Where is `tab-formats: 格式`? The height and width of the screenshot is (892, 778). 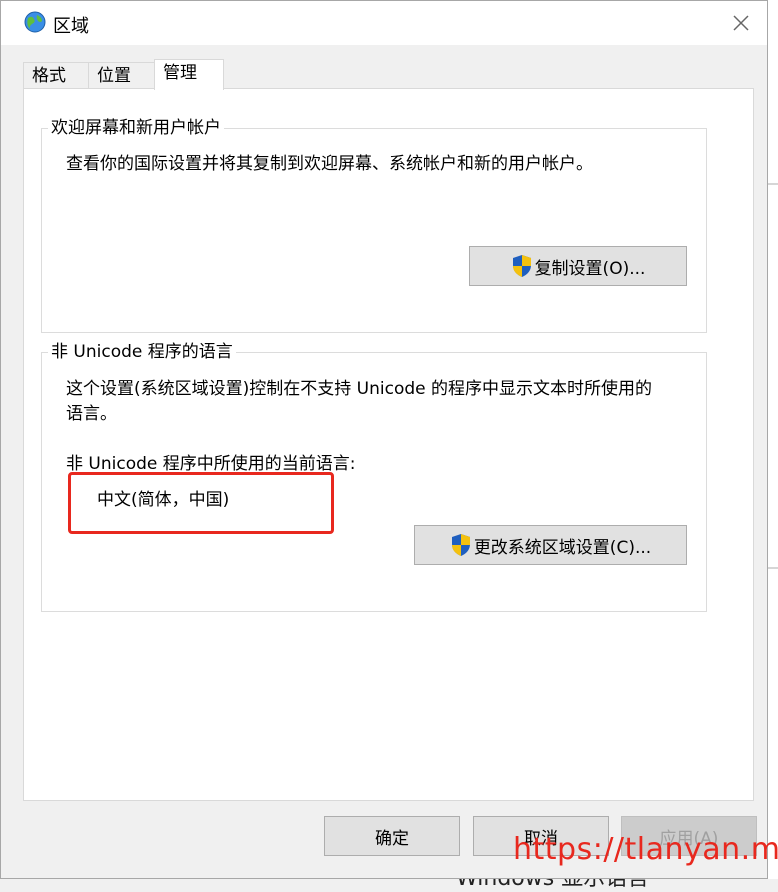
tab-formats: 格式 is located at coordinates (56, 75).